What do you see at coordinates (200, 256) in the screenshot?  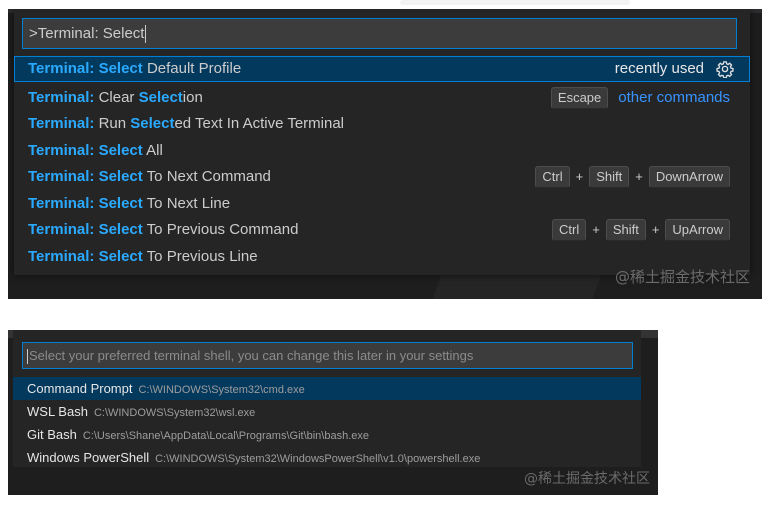 I see `command-item-rest: To Previous Line` at bounding box center [200, 256].